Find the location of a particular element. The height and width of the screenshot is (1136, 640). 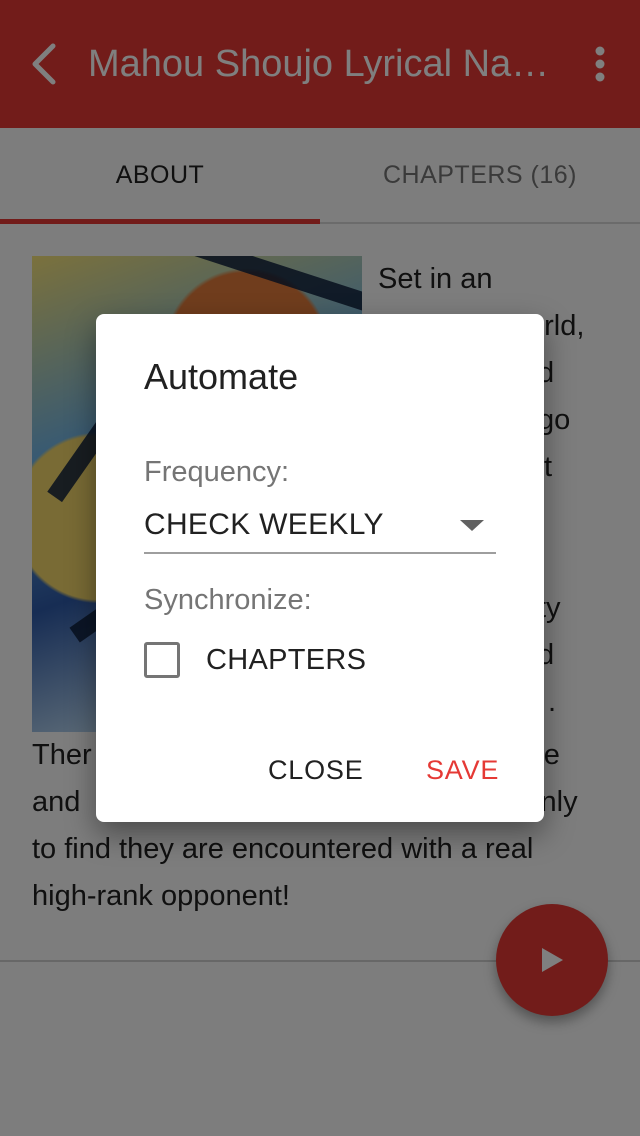

frequency-value: CHECK WEEKLY is located at coordinates (264, 524).